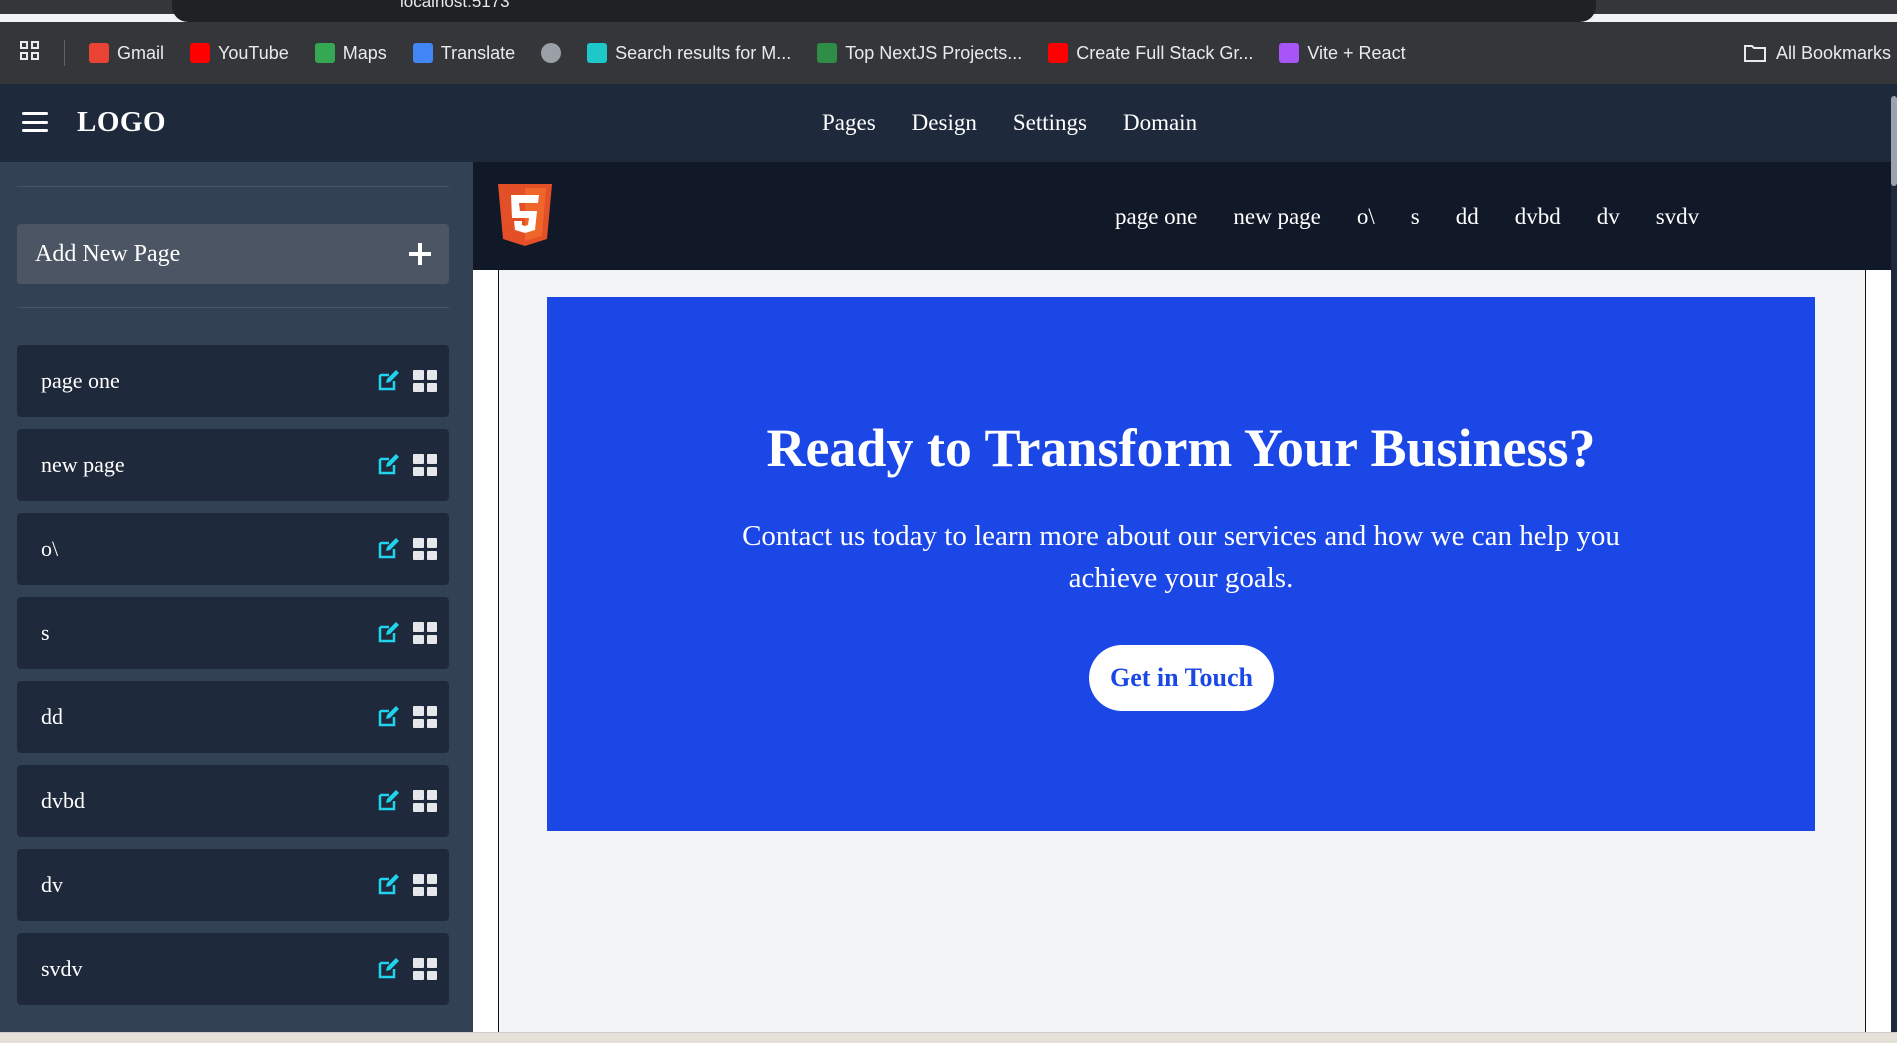  I want to click on translate-icon, so click(422, 53).